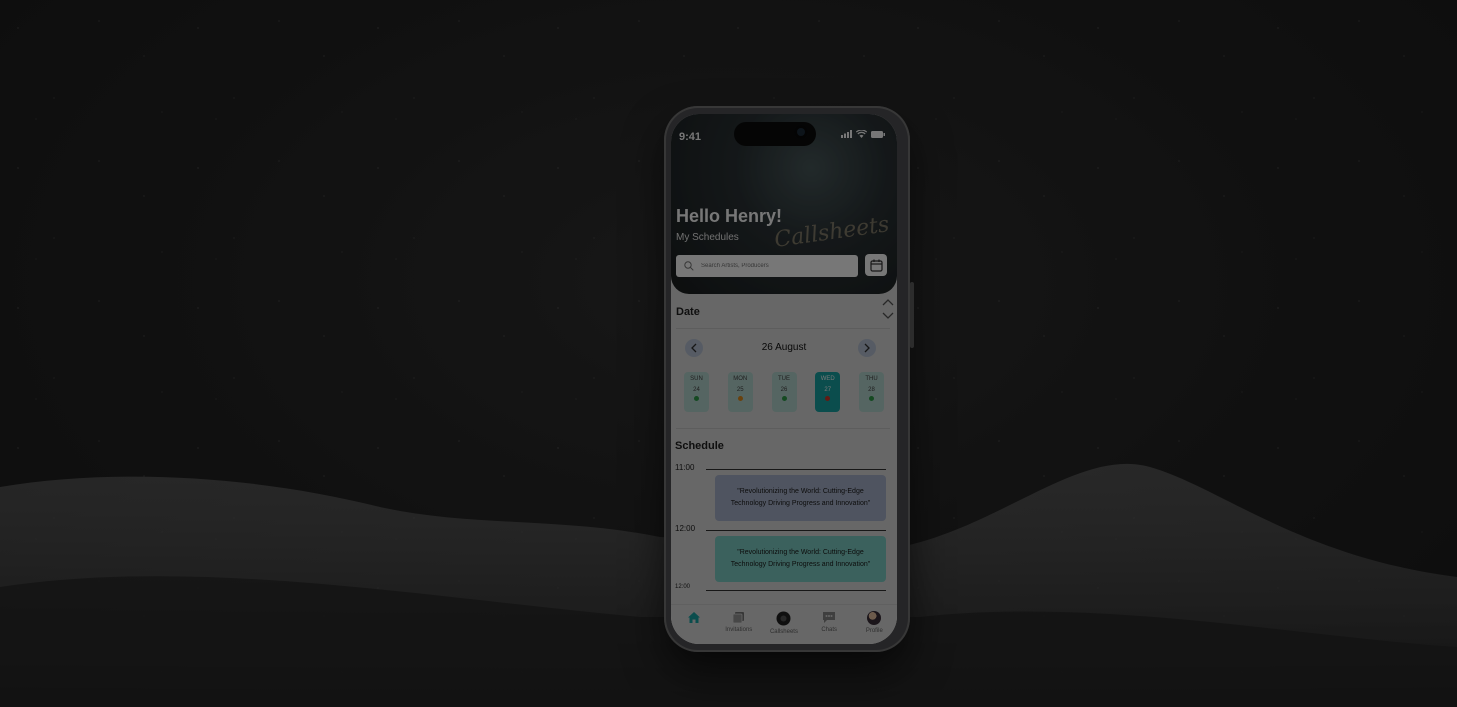 The image size is (1457, 707). Describe the element at coordinates (729, 216) in the screenshot. I see `greeting-title: Hello Henry!` at that location.